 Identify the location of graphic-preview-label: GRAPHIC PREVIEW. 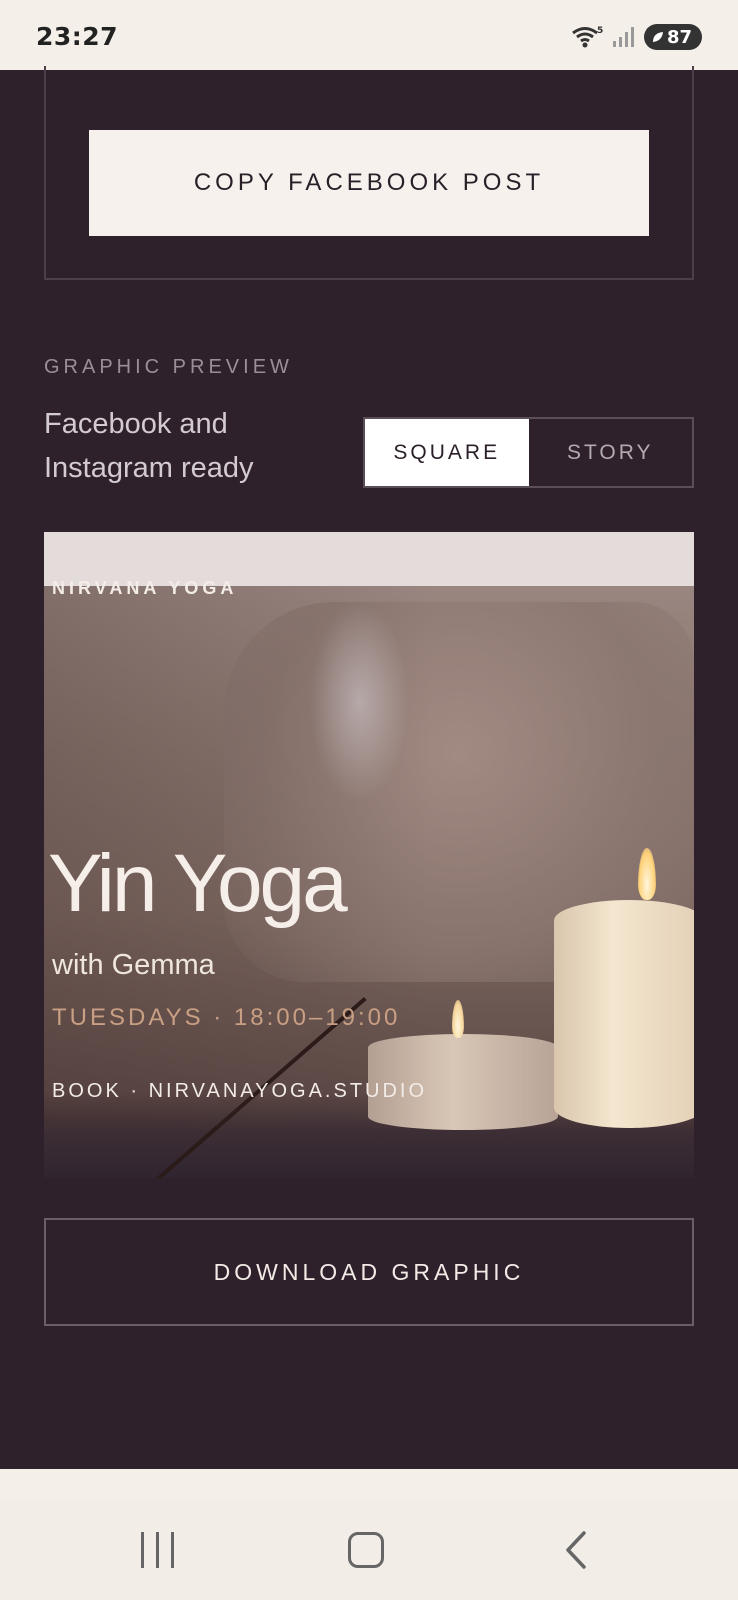
(168, 367).